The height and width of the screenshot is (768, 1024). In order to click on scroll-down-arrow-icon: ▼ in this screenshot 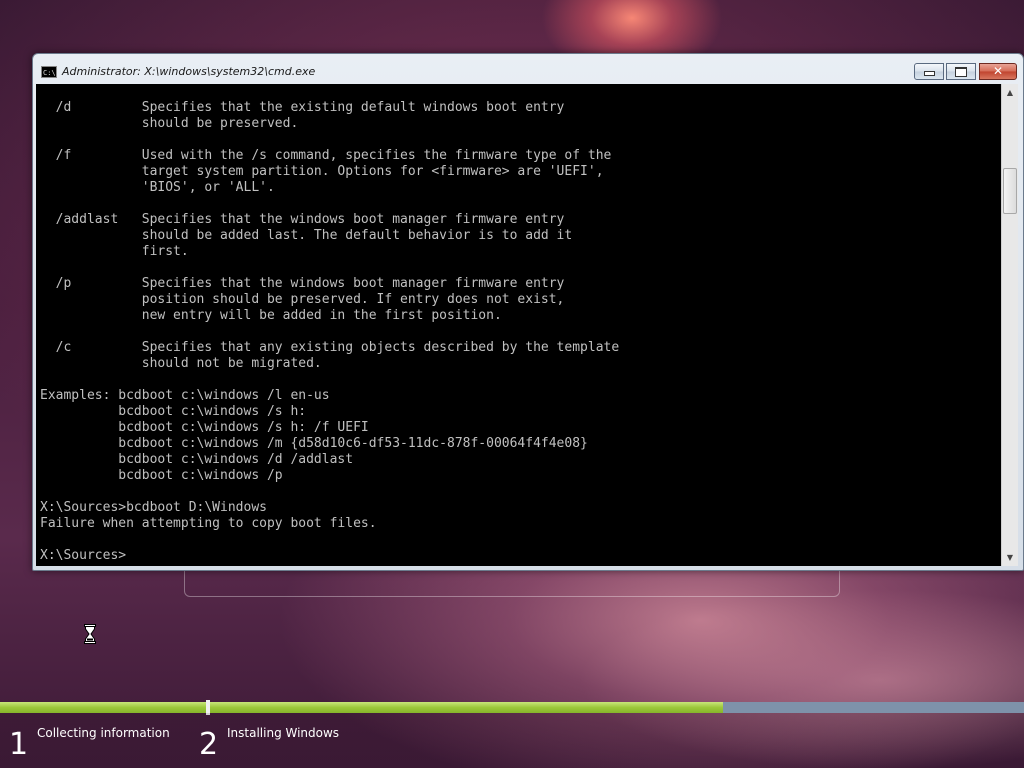, I will do `click(1010, 557)`.